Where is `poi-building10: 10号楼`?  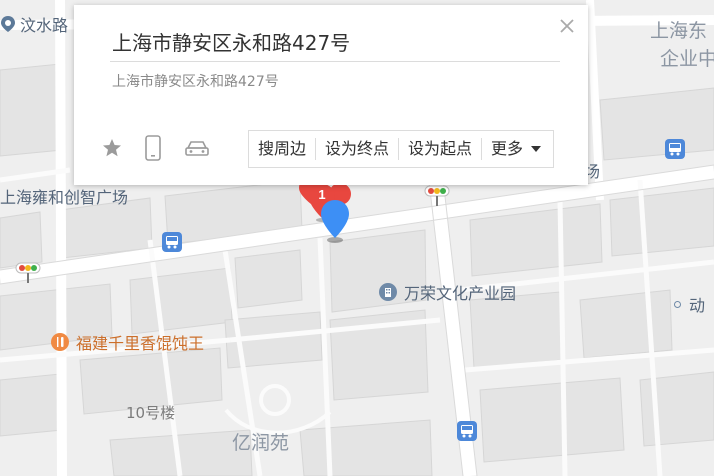
poi-building10: 10号楼 is located at coordinates (150, 412).